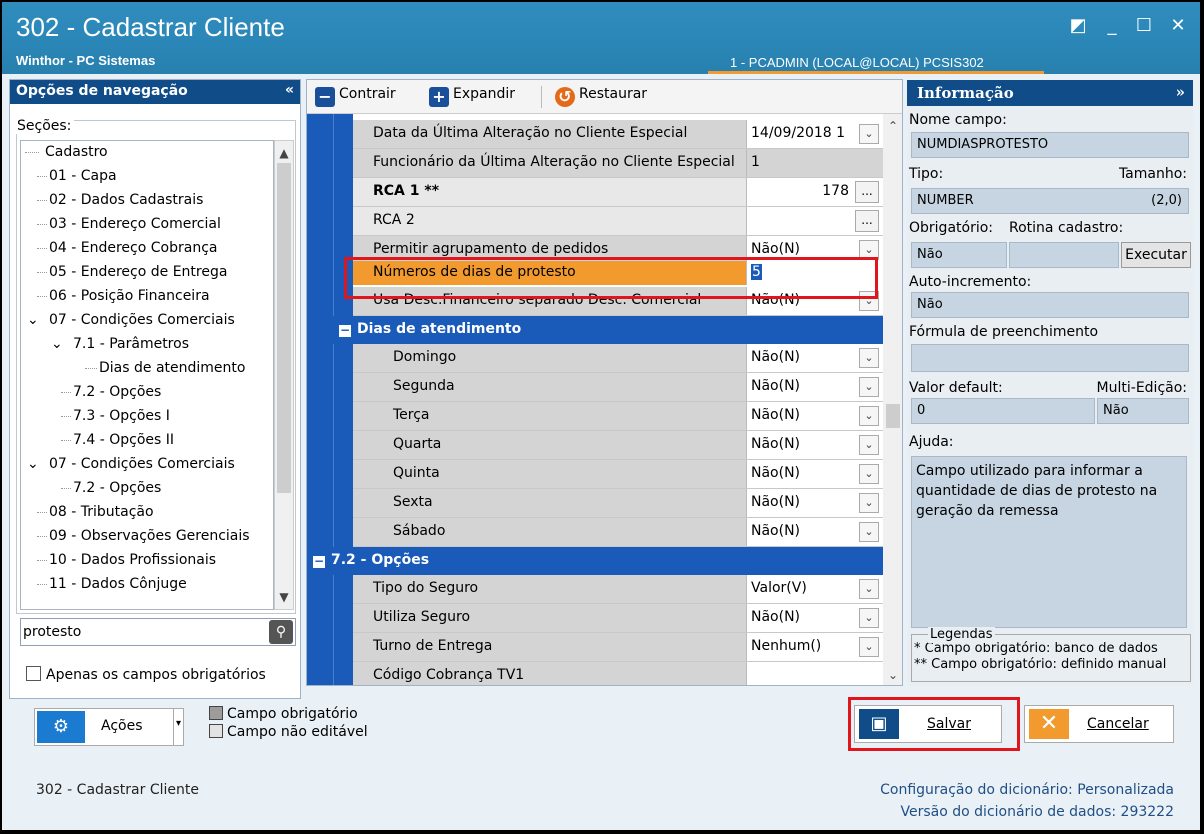 This screenshot has width=1204, height=834. I want to click on tree-item-posicao-financeira: 06 - Posição Financeira, so click(129, 297).